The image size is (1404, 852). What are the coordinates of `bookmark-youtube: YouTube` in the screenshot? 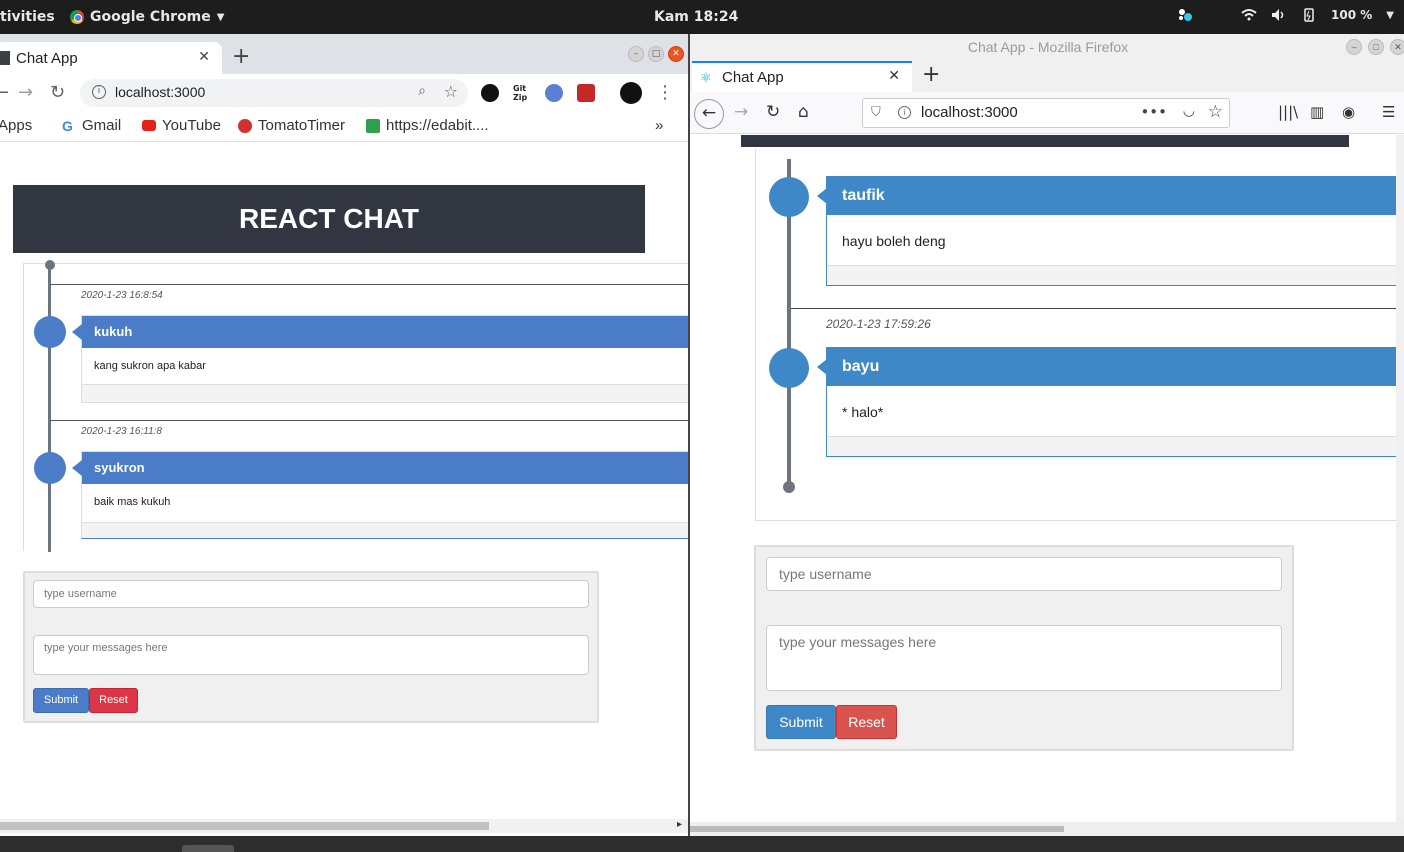 It's located at (181, 125).